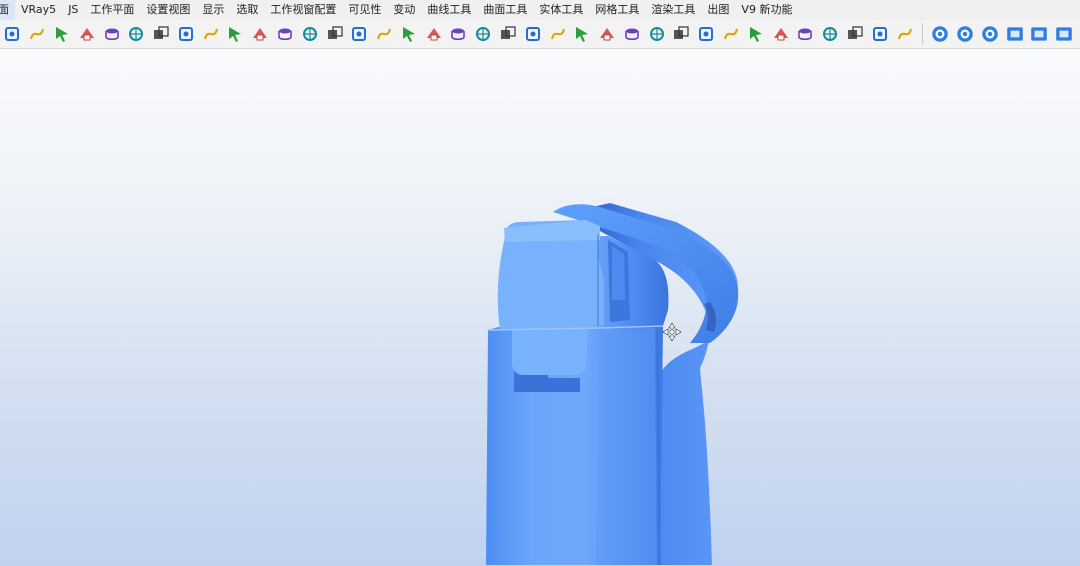 The width and height of the screenshot is (1080, 566). What do you see at coordinates (285, 34) in the screenshot?
I see `surface-patch-icon` at bounding box center [285, 34].